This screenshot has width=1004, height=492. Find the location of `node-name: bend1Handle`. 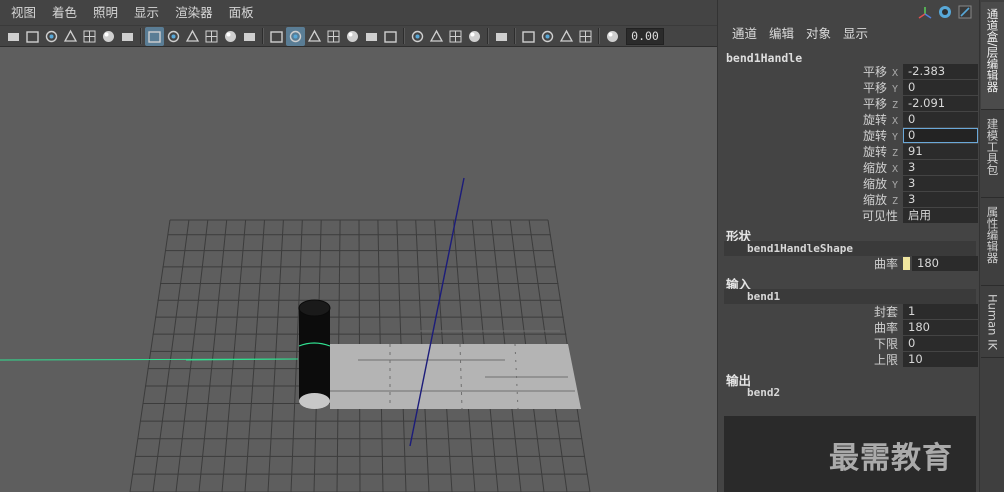

node-name: bend1Handle is located at coordinates (764, 58).